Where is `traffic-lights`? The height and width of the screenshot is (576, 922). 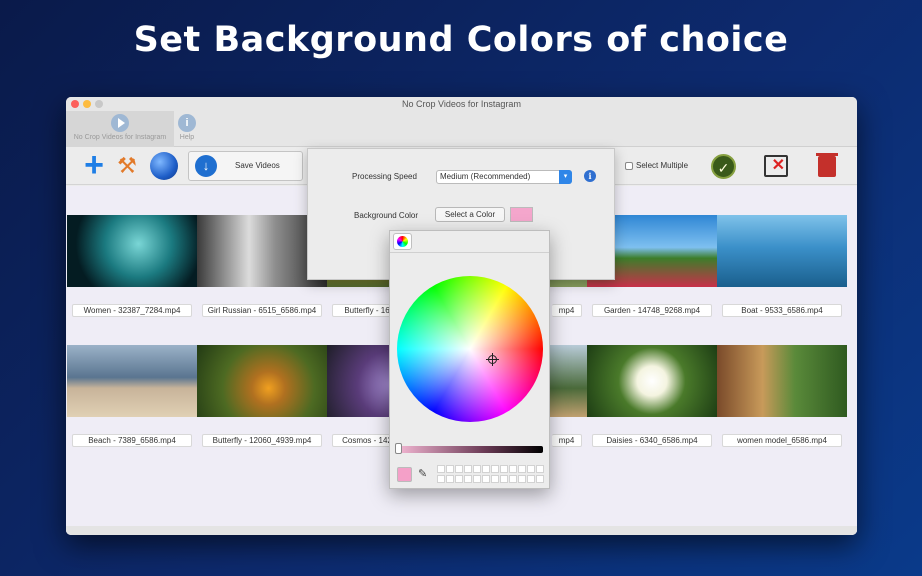
traffic-lights is located at coordinates (87, 104).